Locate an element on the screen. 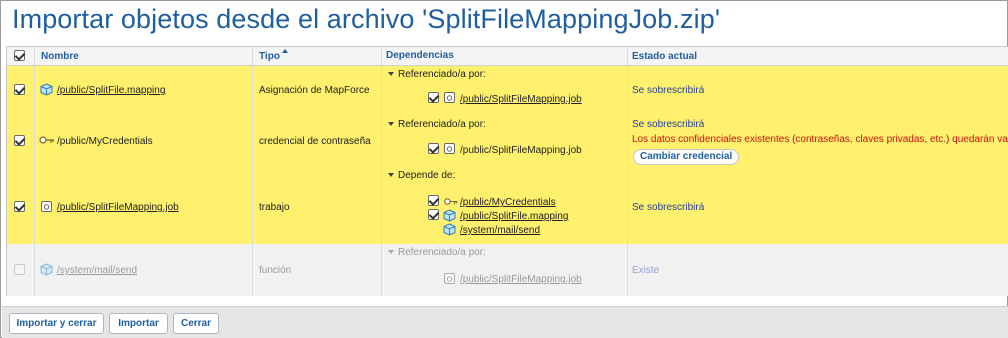 The width and height of the screenshot is (1008, 338). object-type: función is located at coordinates (275, 270).